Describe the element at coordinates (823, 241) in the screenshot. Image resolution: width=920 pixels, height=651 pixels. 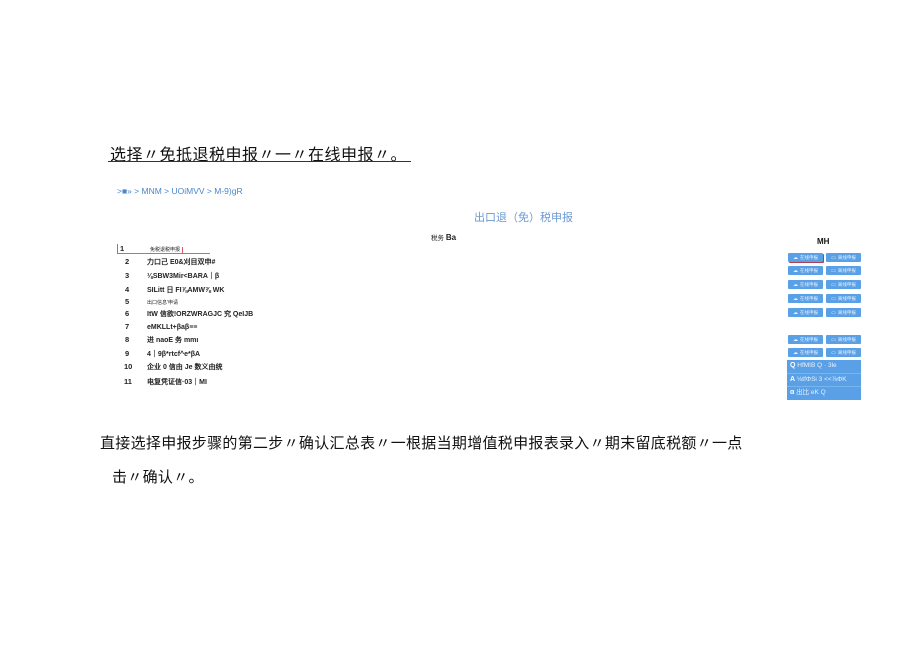
I see `operation-column-header: MH` at that location.